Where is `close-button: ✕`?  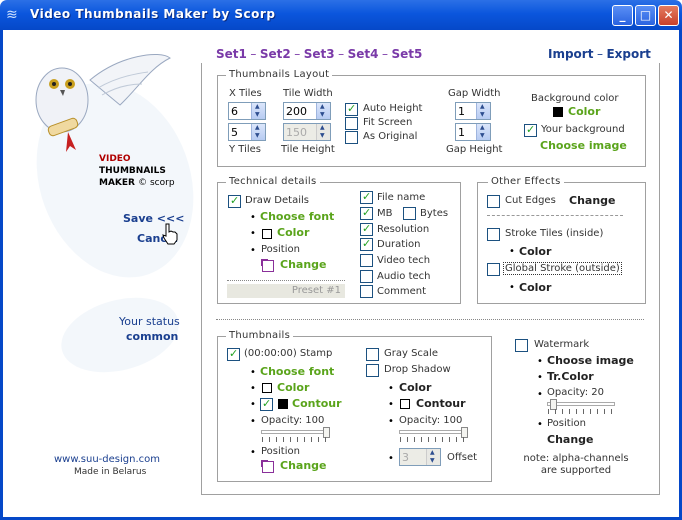 close-button: ✕ is located at coordinates (668, 15).